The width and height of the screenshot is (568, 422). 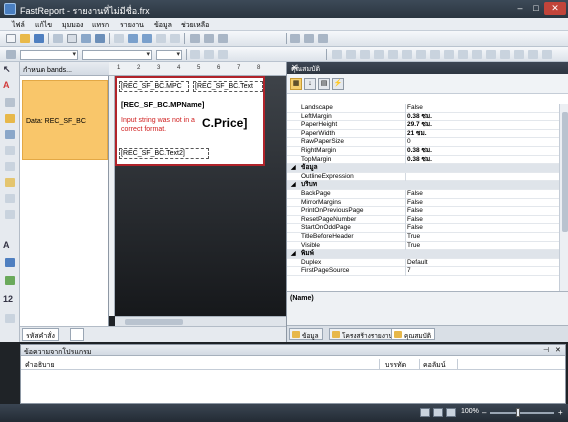 What do you see at coordinates (338, 84) in the screenshot?
I see `events-icon: ⚡` at bounding box center [338, 84].